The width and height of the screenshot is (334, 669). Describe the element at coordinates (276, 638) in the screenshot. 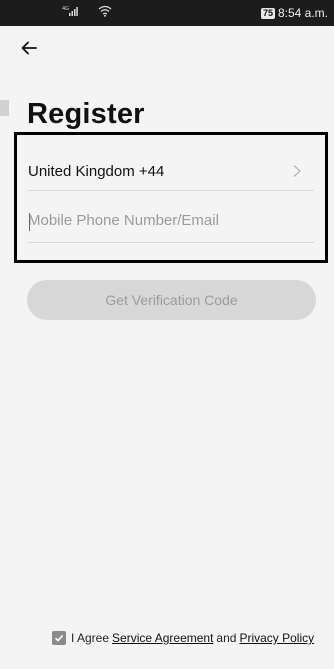

I see `privacy-policy-link: Privacy Policy` at that location.